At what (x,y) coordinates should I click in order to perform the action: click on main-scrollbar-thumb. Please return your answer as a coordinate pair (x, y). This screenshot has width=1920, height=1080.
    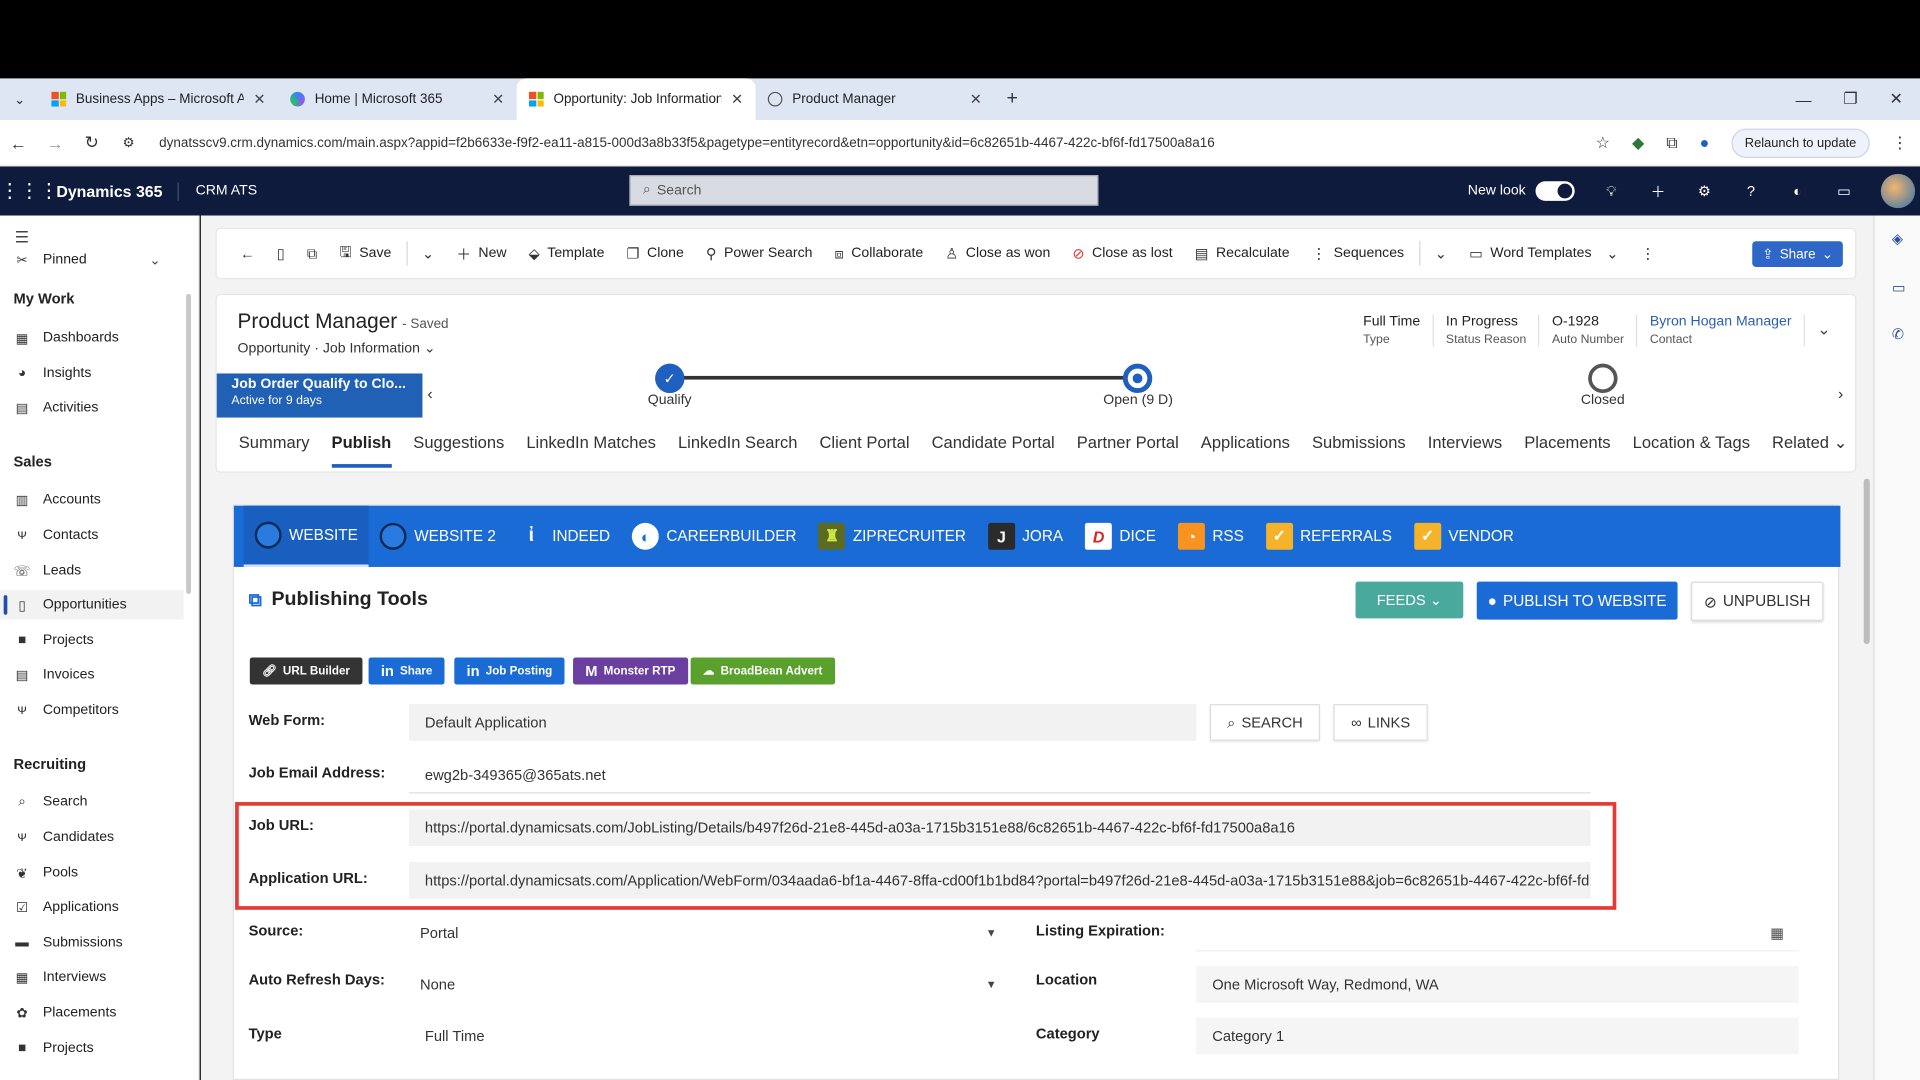
    Looking at the image, I should click on (1866, 561).